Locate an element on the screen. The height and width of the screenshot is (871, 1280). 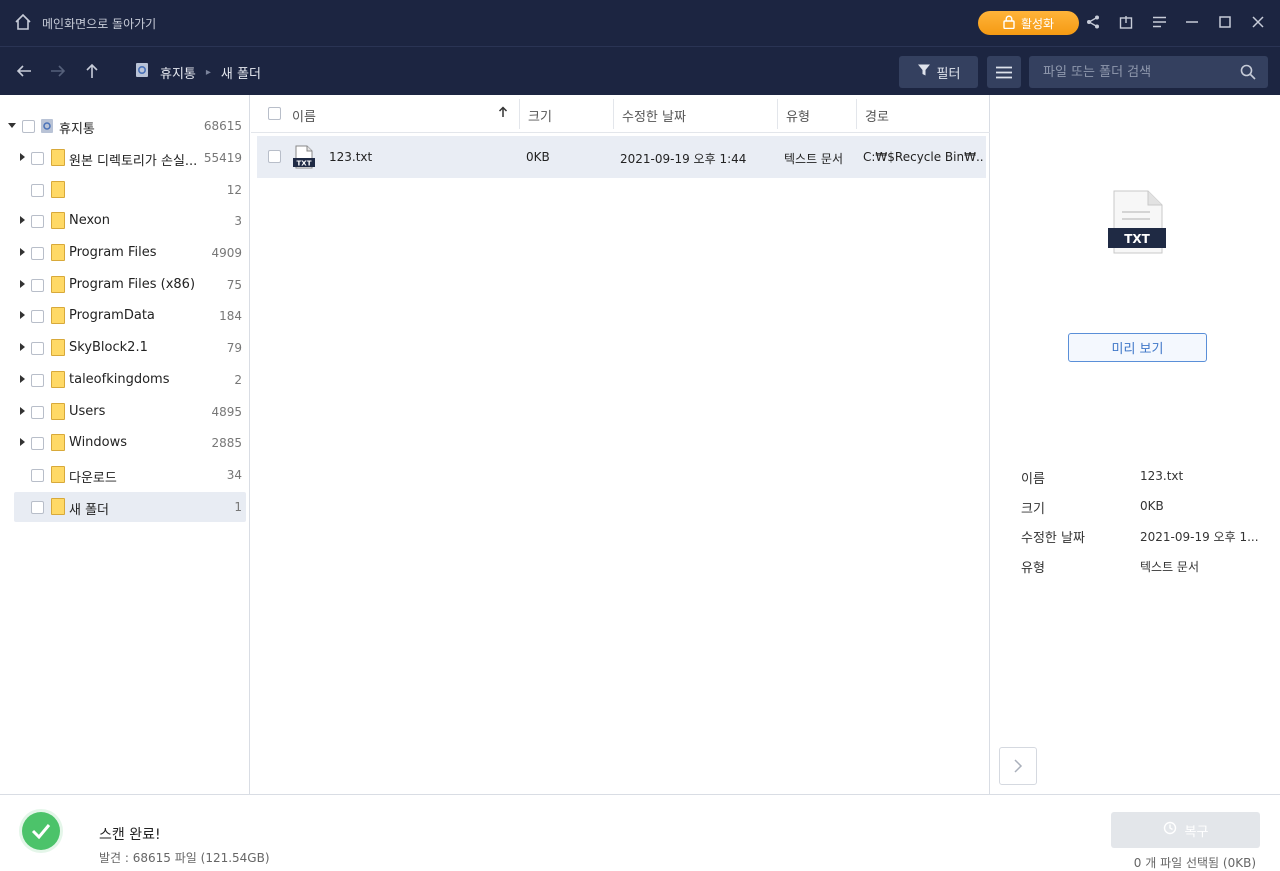
tree-item: ProgramData 184 is located at coordinates (125, 316).